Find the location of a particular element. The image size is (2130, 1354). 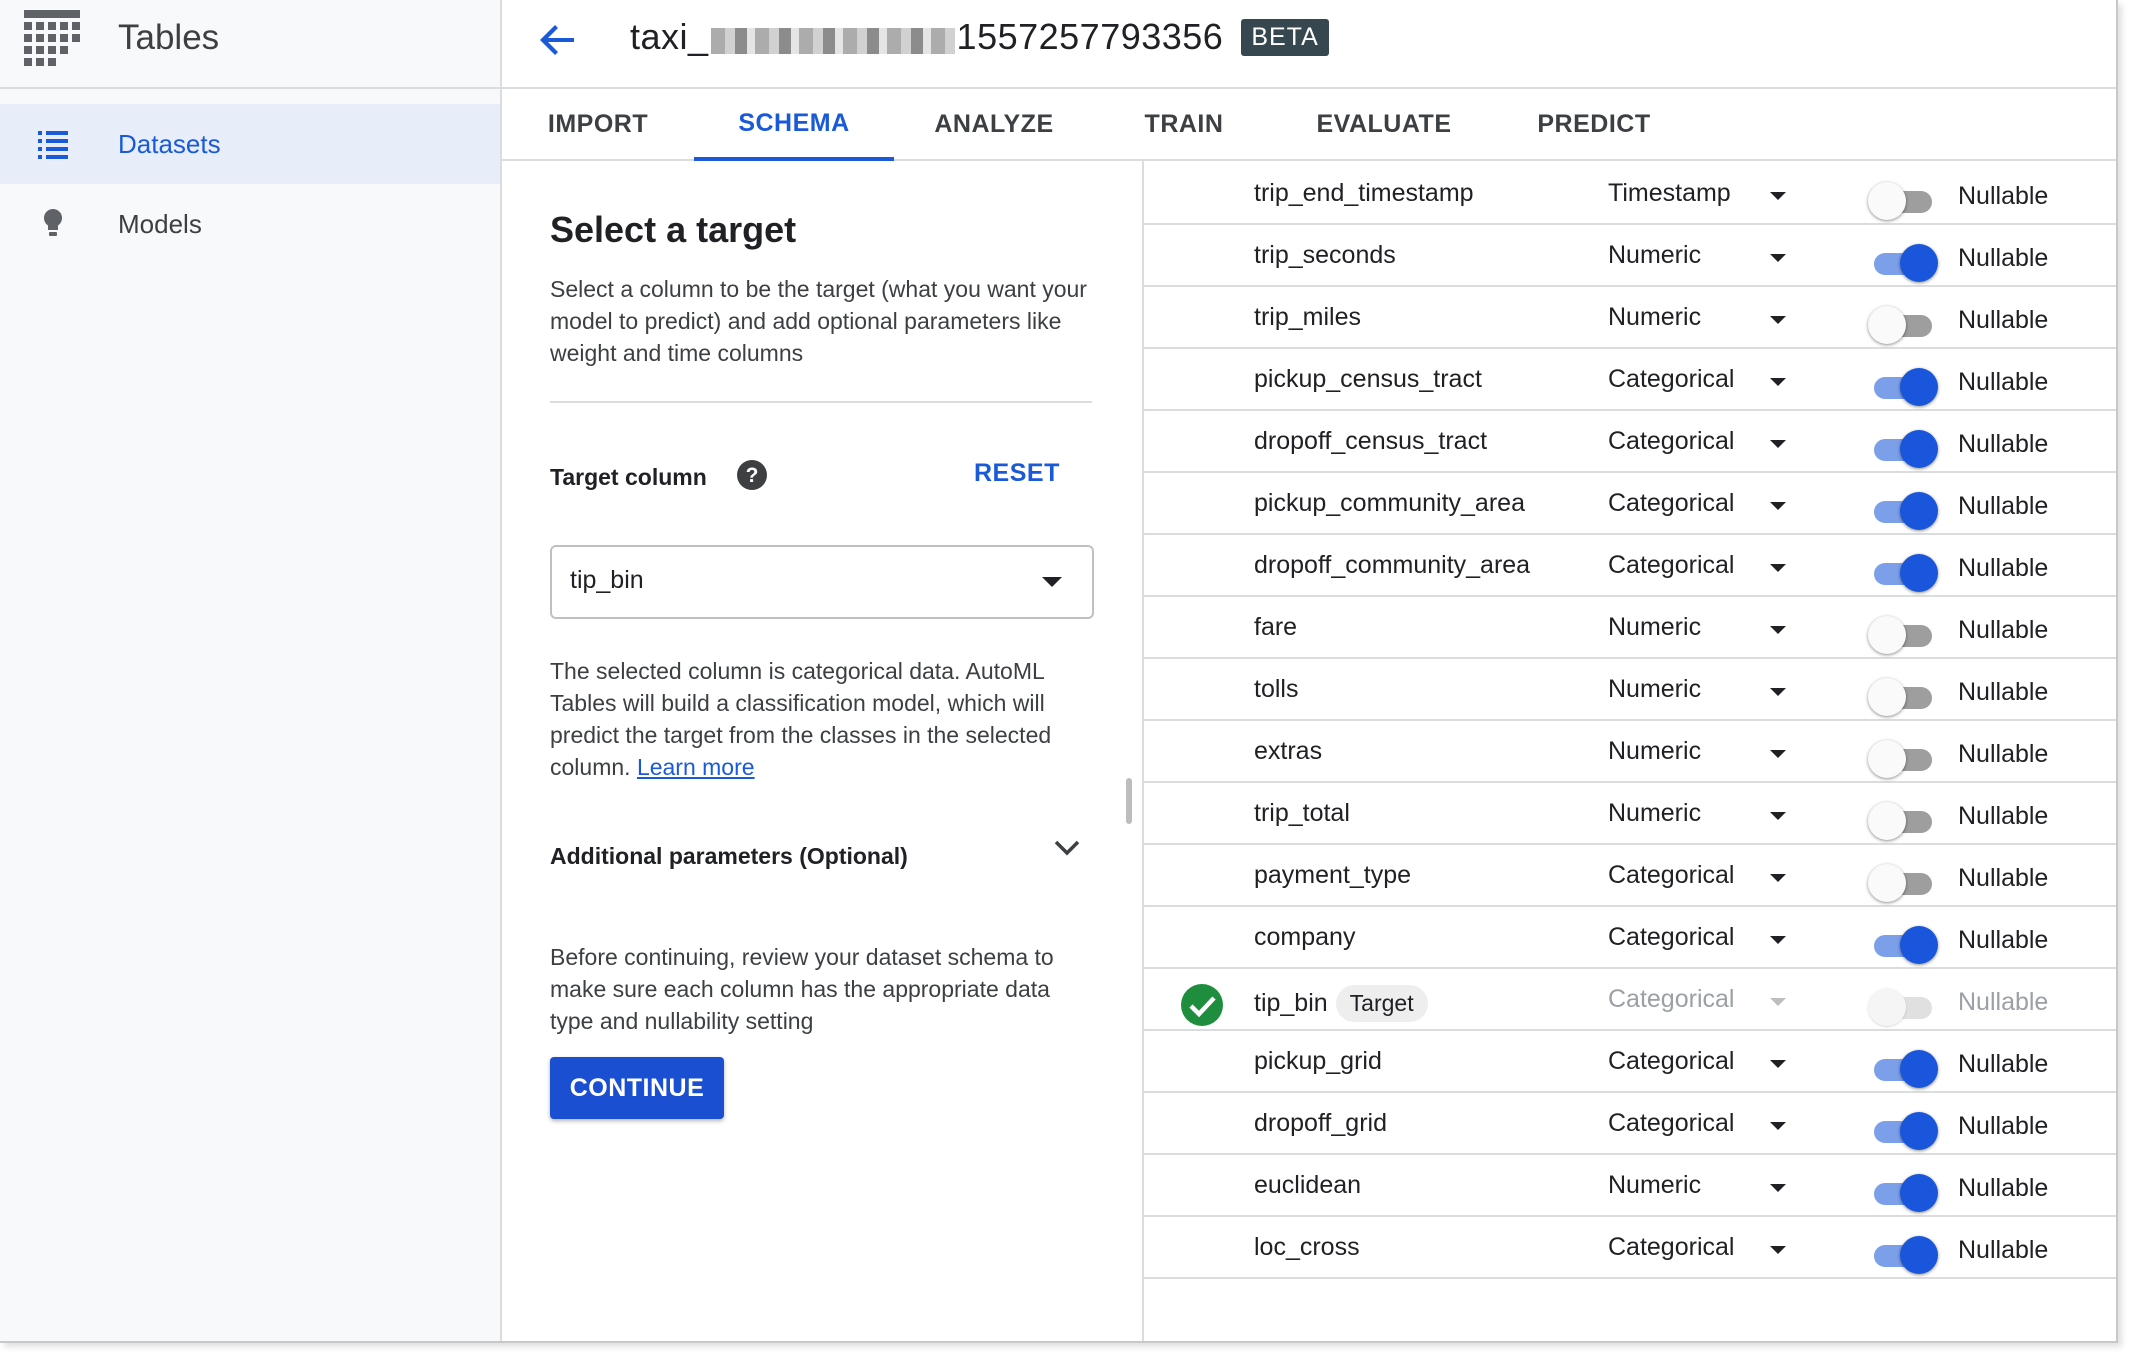

help-icon: ? is located at coordinates (752, 475).